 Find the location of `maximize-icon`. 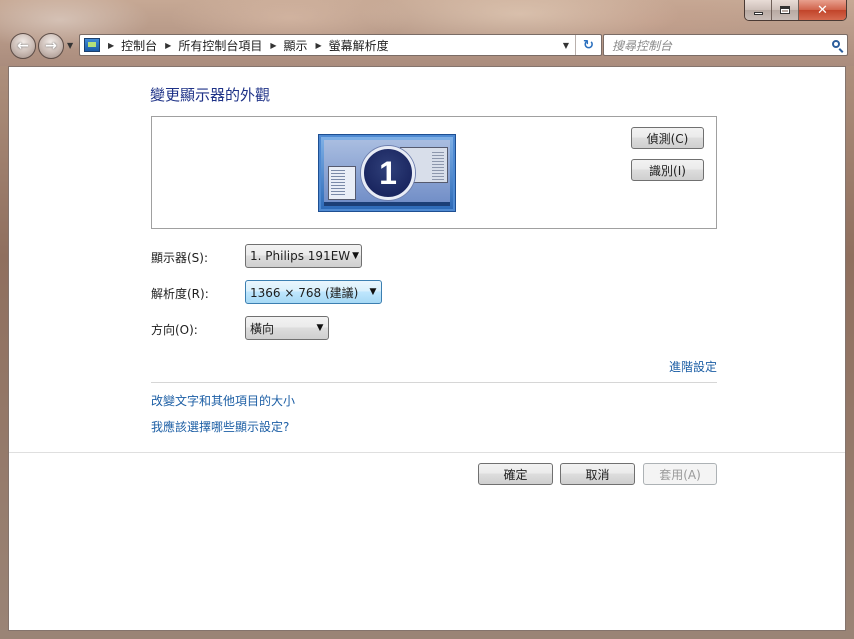

maximize-icon is located at coordinates (785, 10).